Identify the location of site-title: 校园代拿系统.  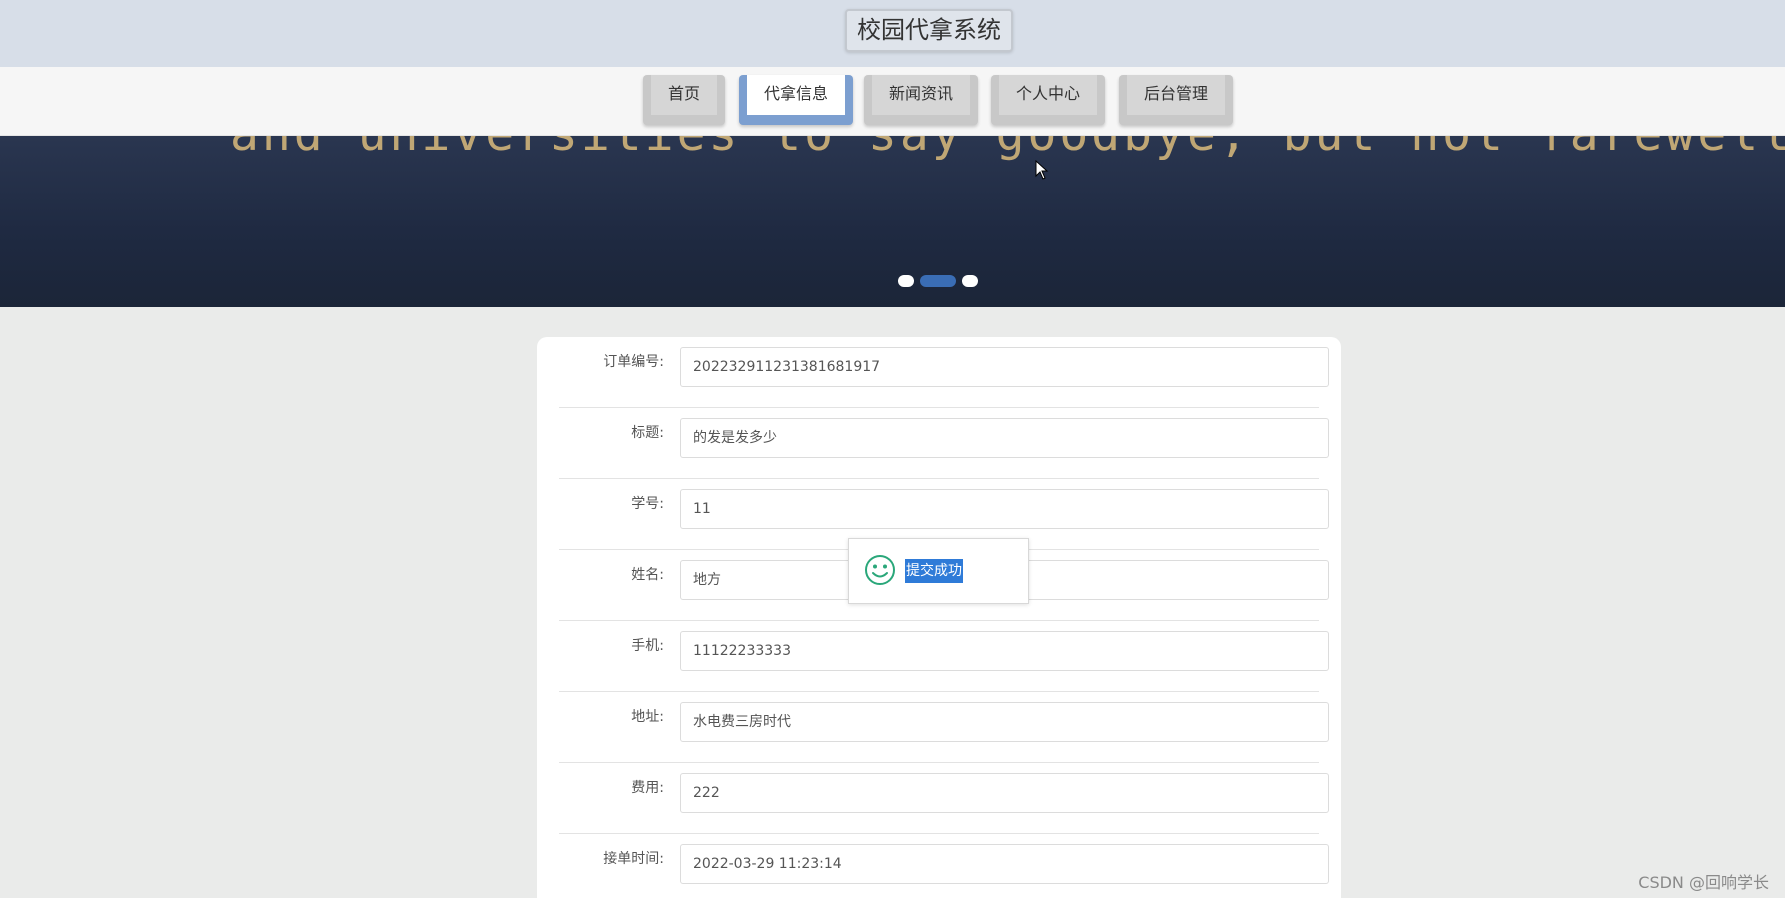
(929, 30).